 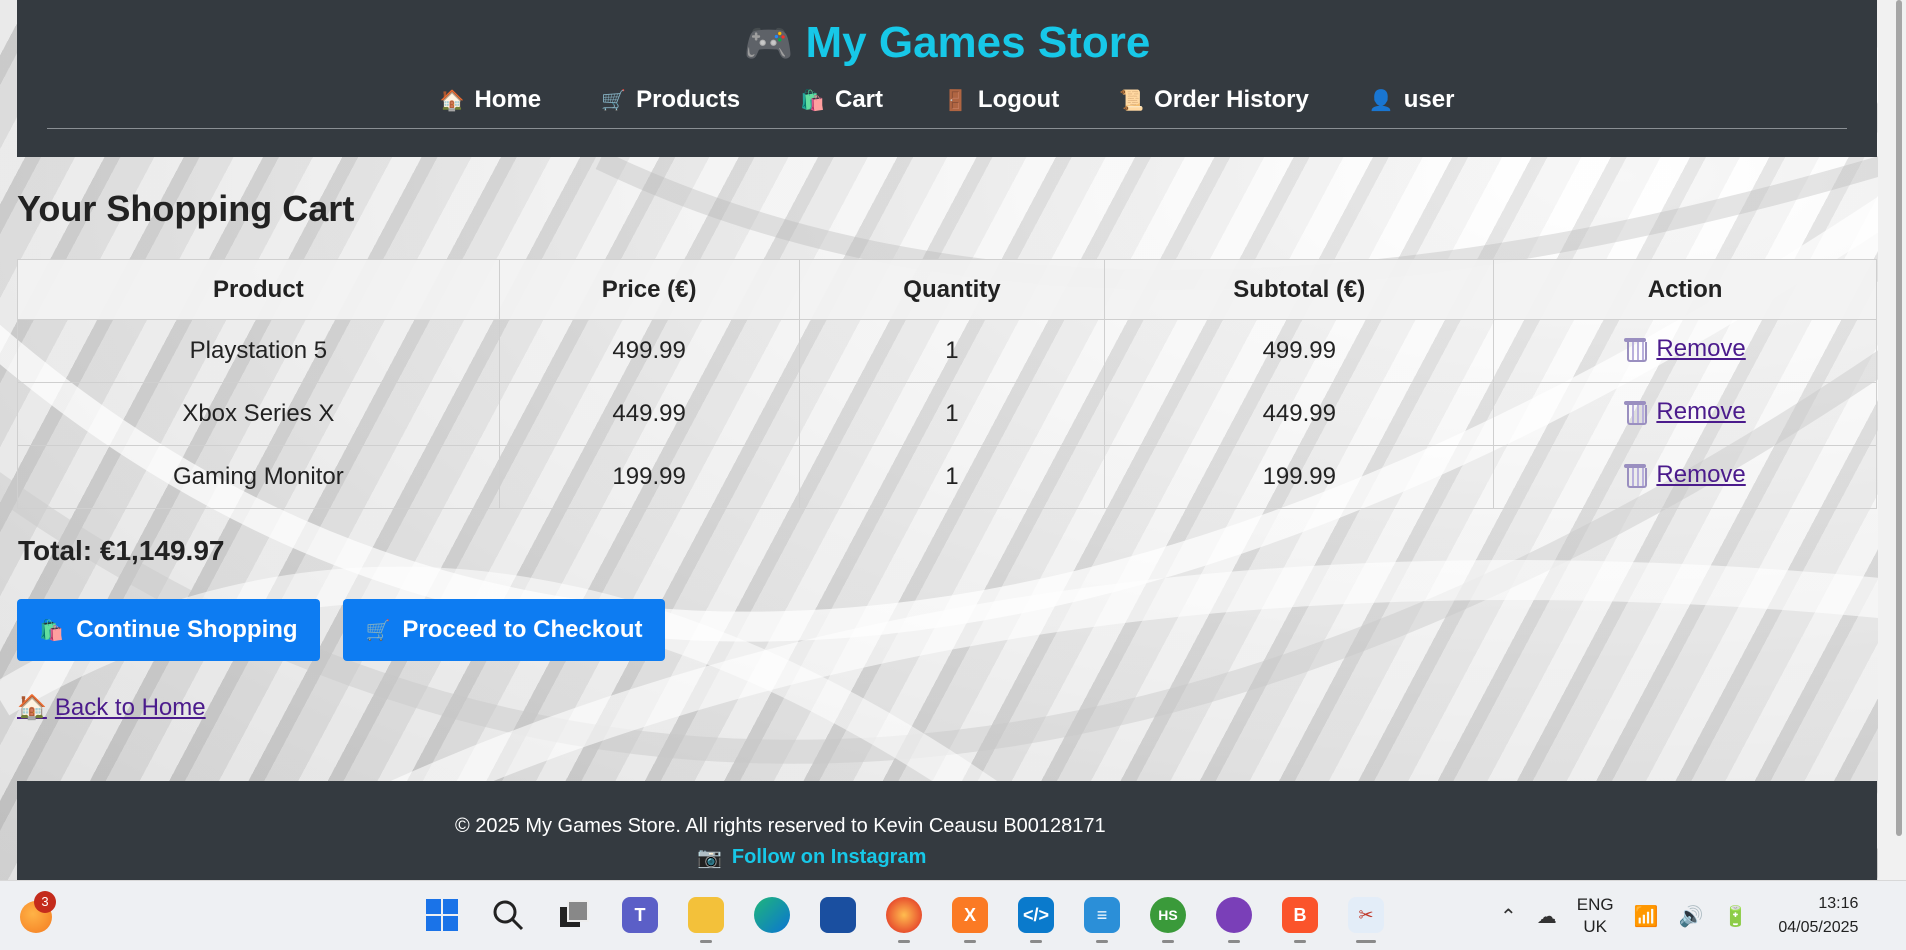 What do you see at coordinates (442, 915) in the screenshot?
I see `start-icon` at bounding box center [442, 915].